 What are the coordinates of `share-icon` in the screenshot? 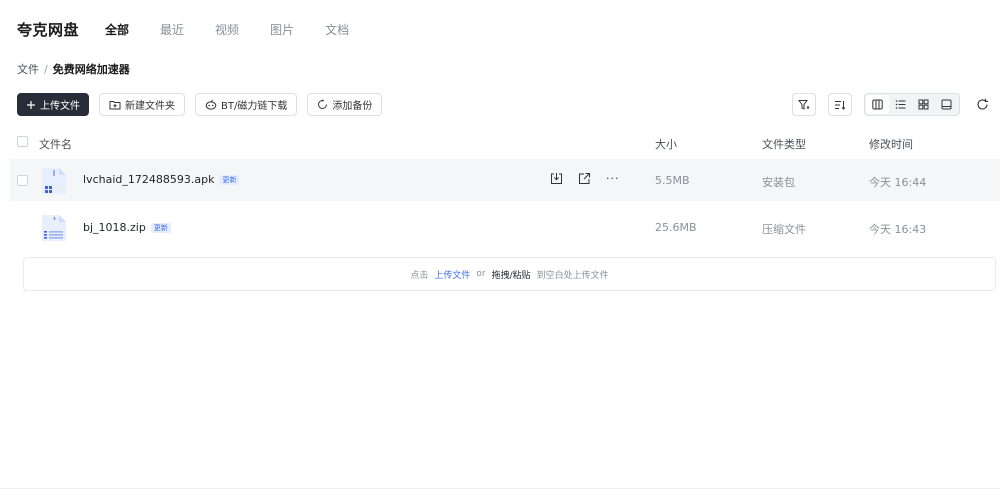 It's located at (584, 178).